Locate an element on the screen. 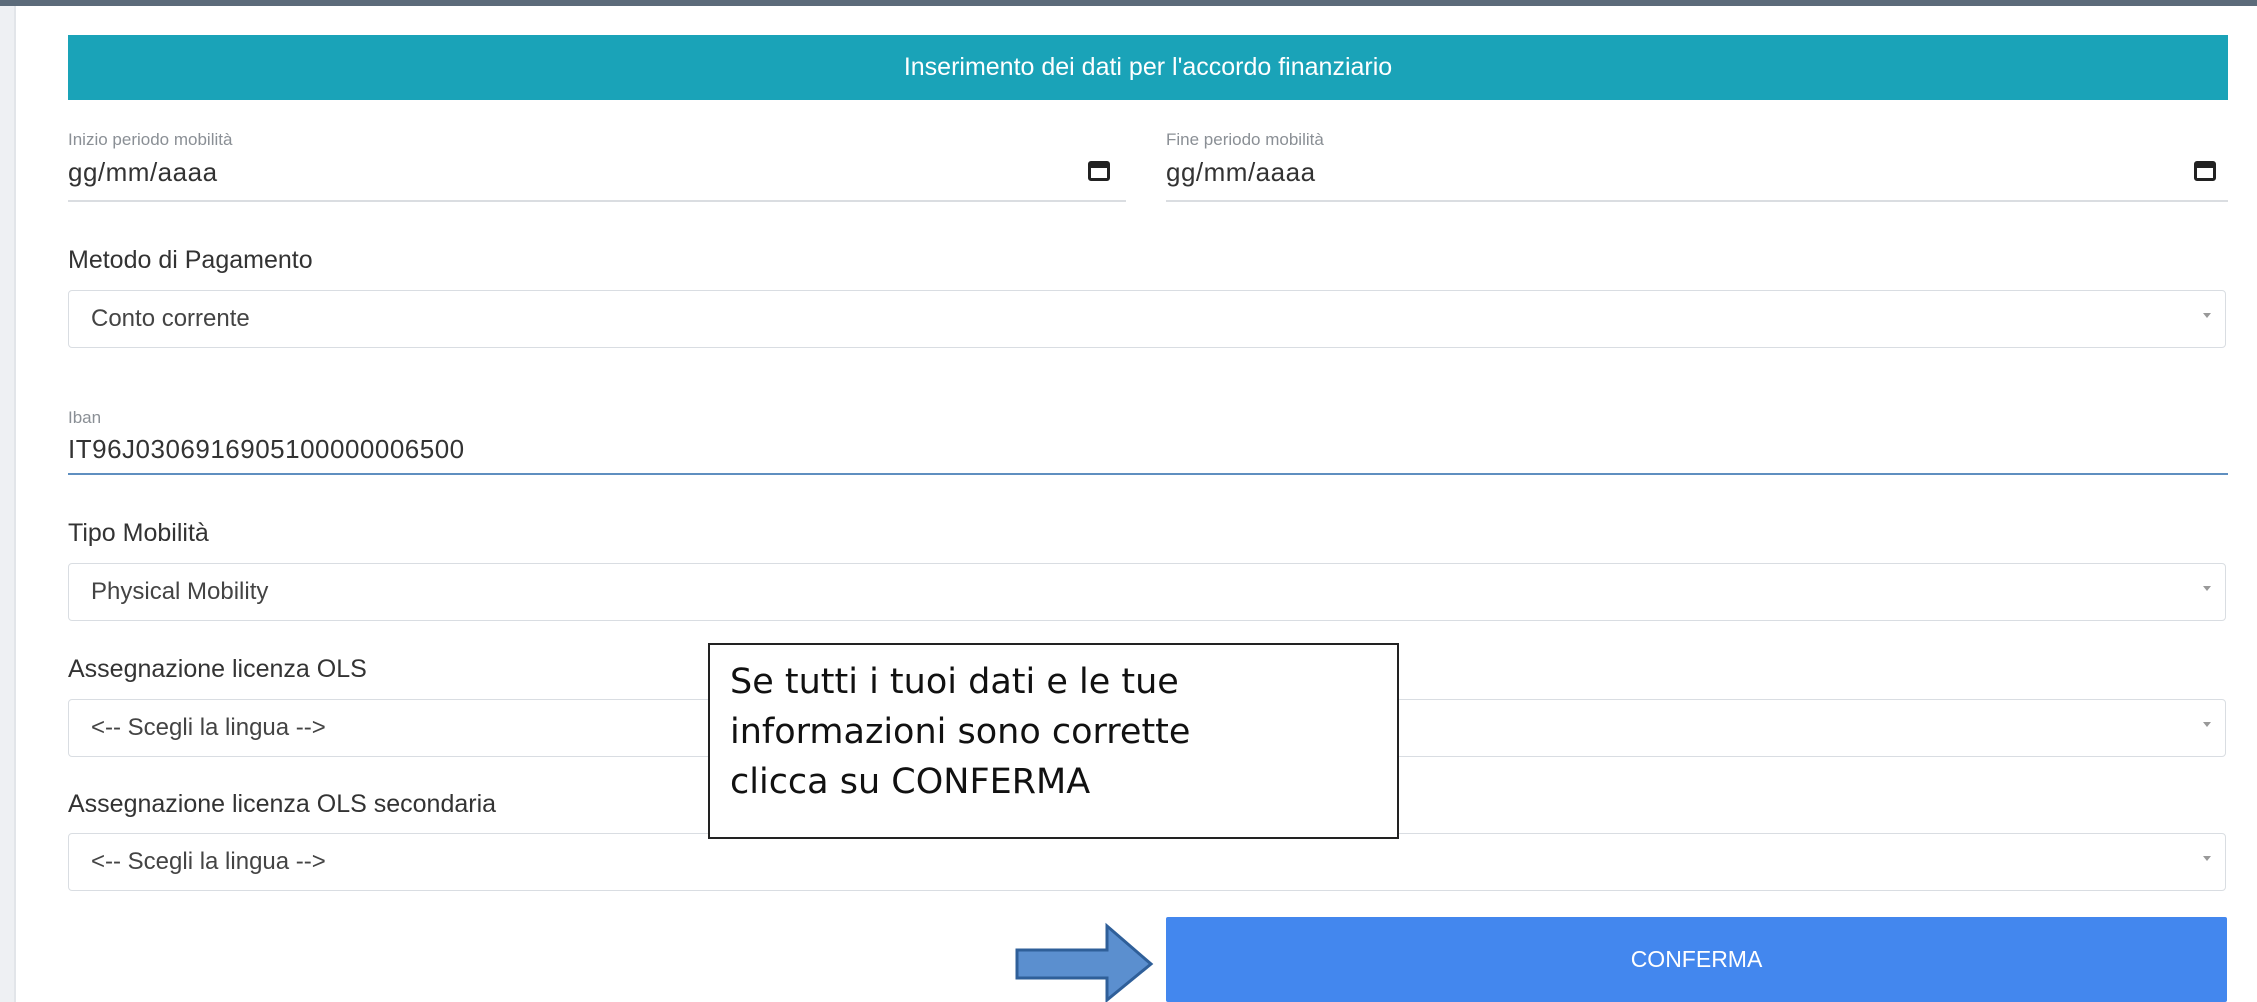 This screenshot has width=2257, height=1002. top-border is located at coordinates (1128, 3).